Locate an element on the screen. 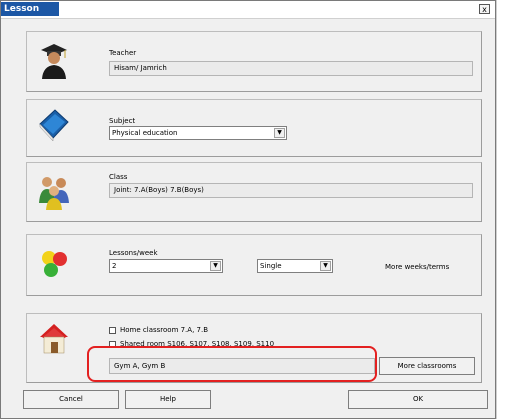 The image size is (512, 419). subject-panel: Subject Physical education ▼ is located at coordinates (254, 128).